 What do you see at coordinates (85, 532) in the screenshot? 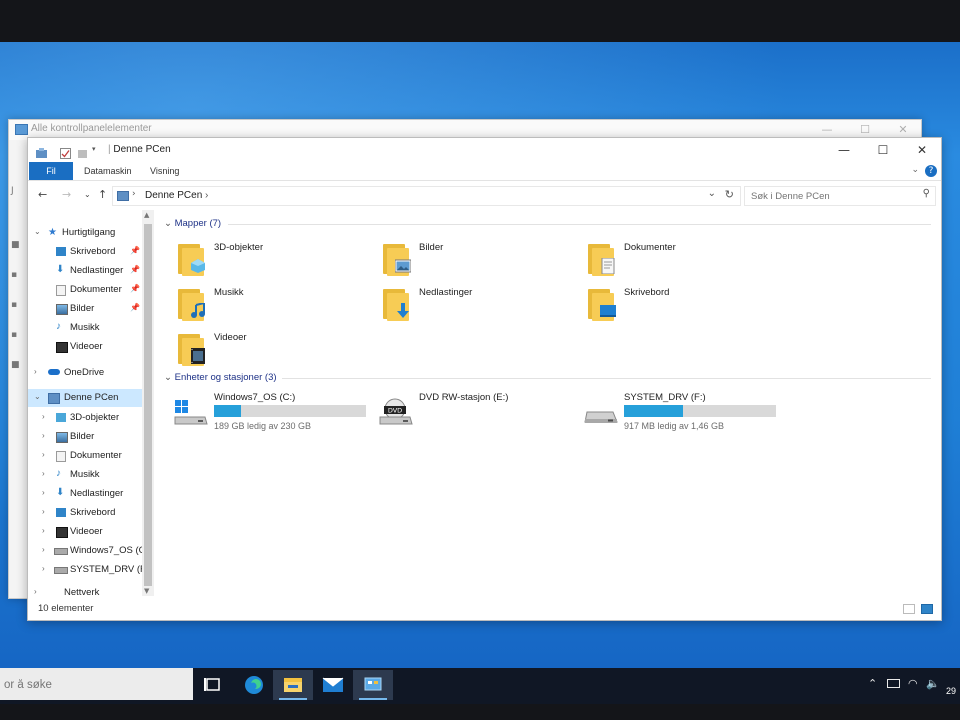
I see `nav-pc-item: › Videoer` at bounding box center [85, 532].